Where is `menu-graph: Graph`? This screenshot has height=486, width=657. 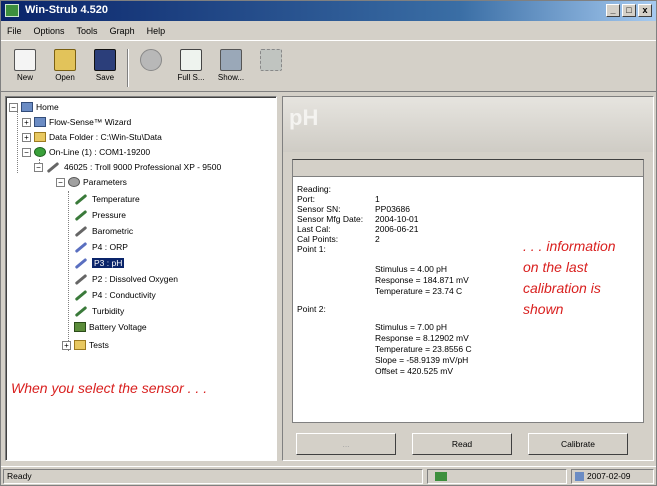 menu-graph: Graph is located at coordinates (122, 31).